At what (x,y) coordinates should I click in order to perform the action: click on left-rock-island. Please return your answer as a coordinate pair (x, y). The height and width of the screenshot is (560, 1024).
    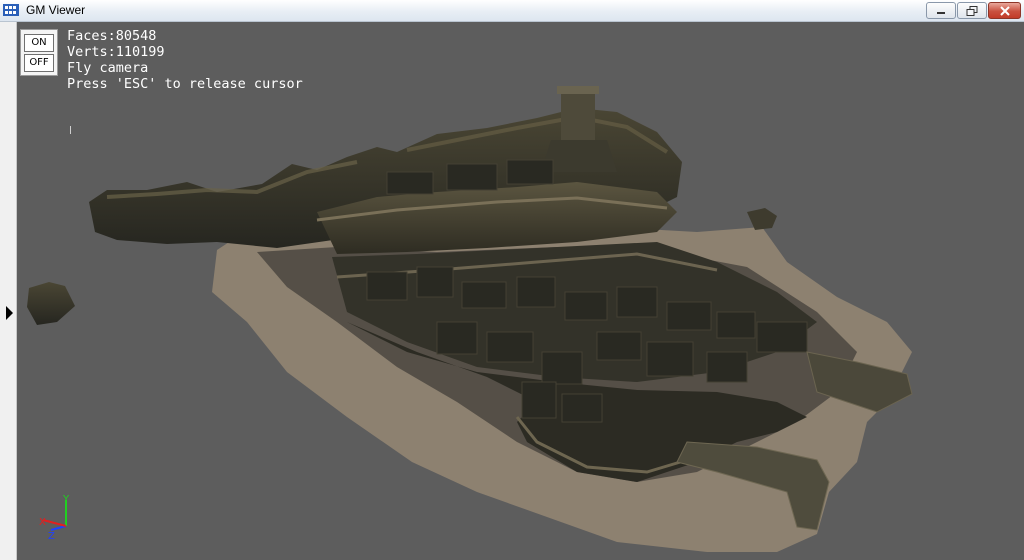
    Looking at the image, I should click on (51, 303).